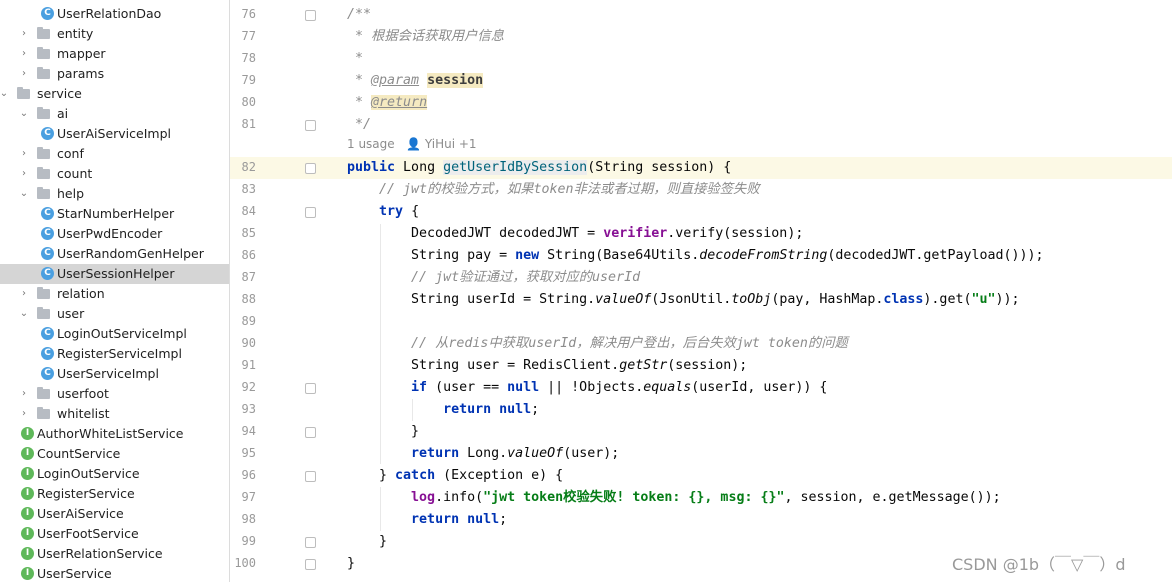 The image size is (1172, 582). Describe the element at coordinates (248, 80) in the screenshot. I see `line-number: 79` at that location.